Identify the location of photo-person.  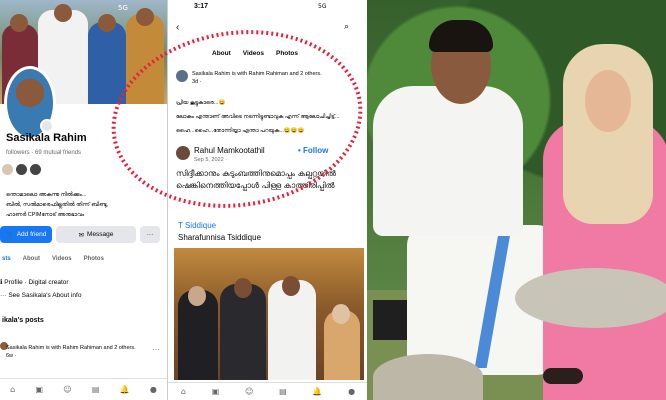
(243, 332).